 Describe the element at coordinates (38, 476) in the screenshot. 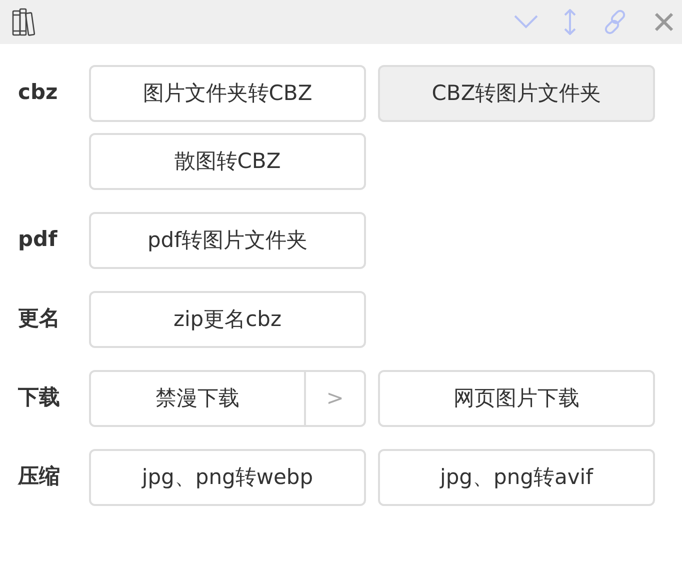

I see `section-label: 压缩` at that location.